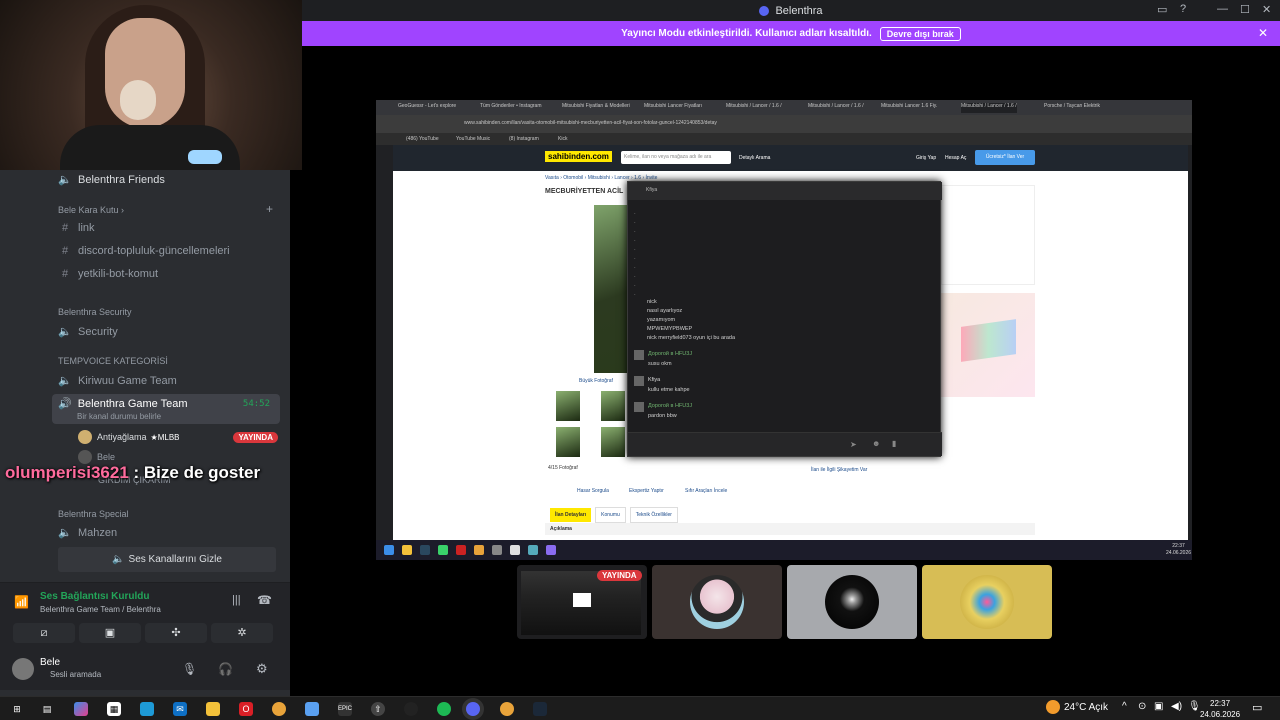  What do you see at coordinates (93, 514) in the screenshot?
I see `category-belenthra-special: Belenthra Special` at bounding box center [93, 514].